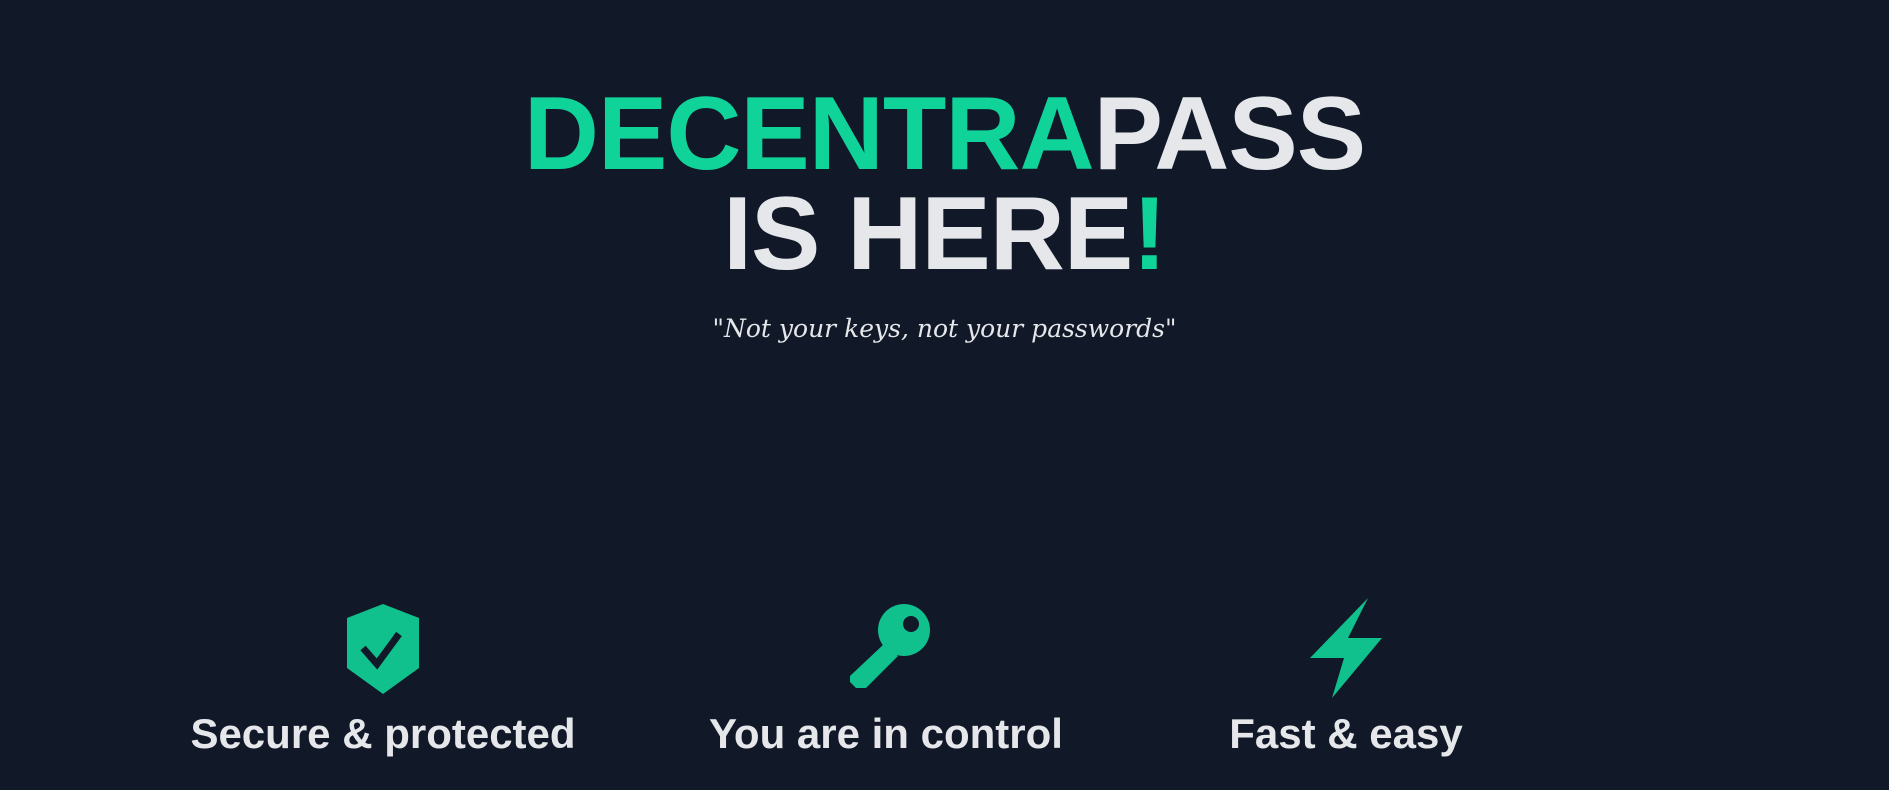  I want to click on feature-fast: Fast & easy, so click(1346, 678).